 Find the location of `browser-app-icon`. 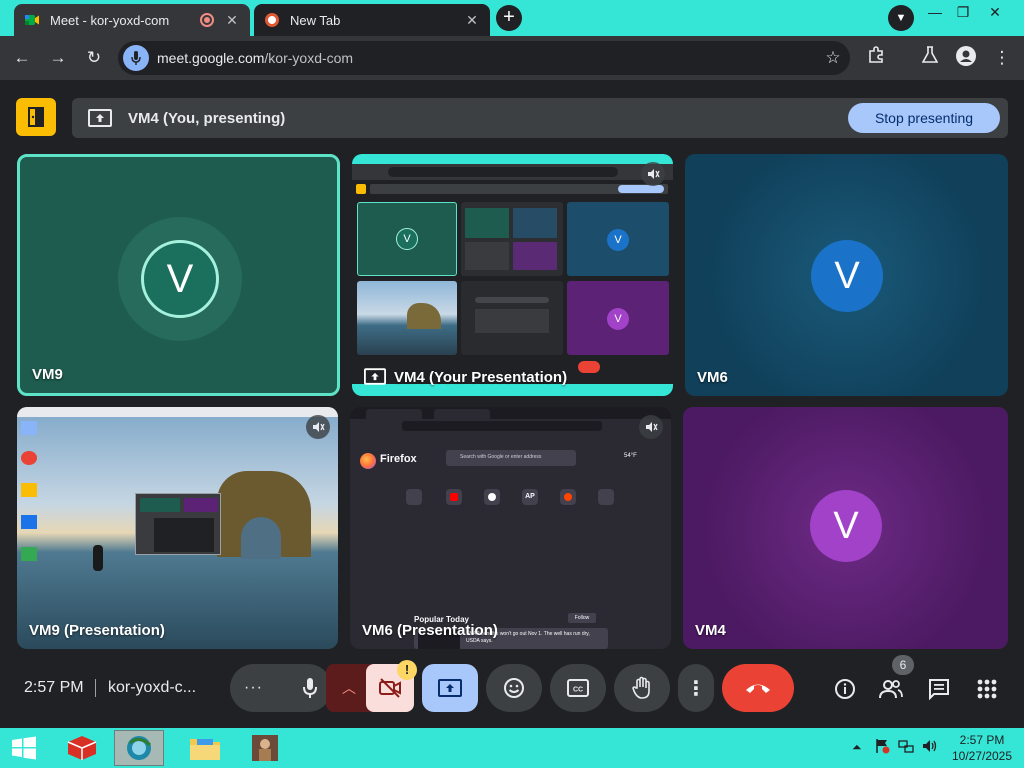

browser-app-icon is located at coordinates (139, 748).